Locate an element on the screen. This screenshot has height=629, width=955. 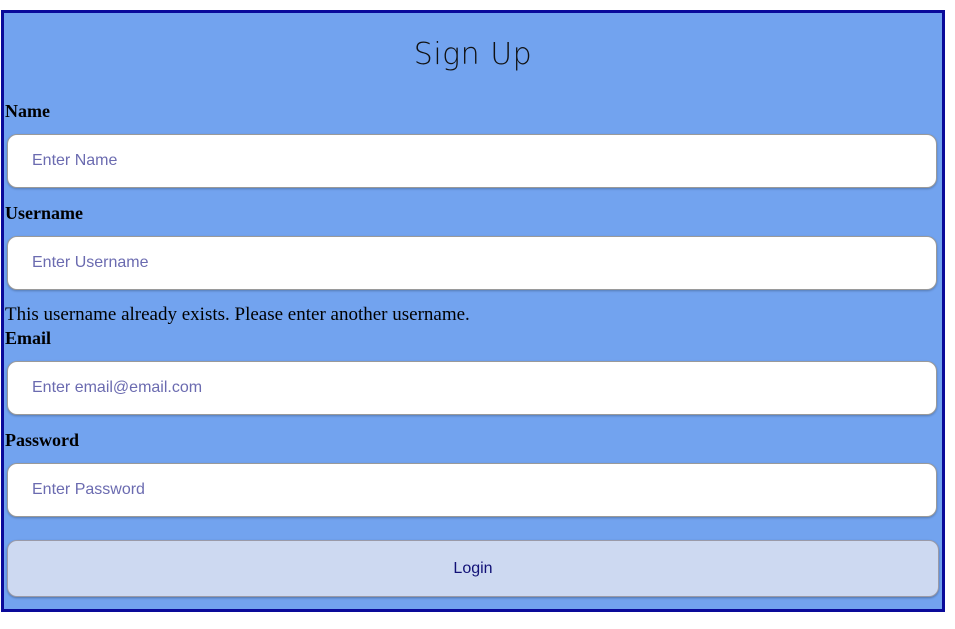
name-input is located at coordinates (472, 161).